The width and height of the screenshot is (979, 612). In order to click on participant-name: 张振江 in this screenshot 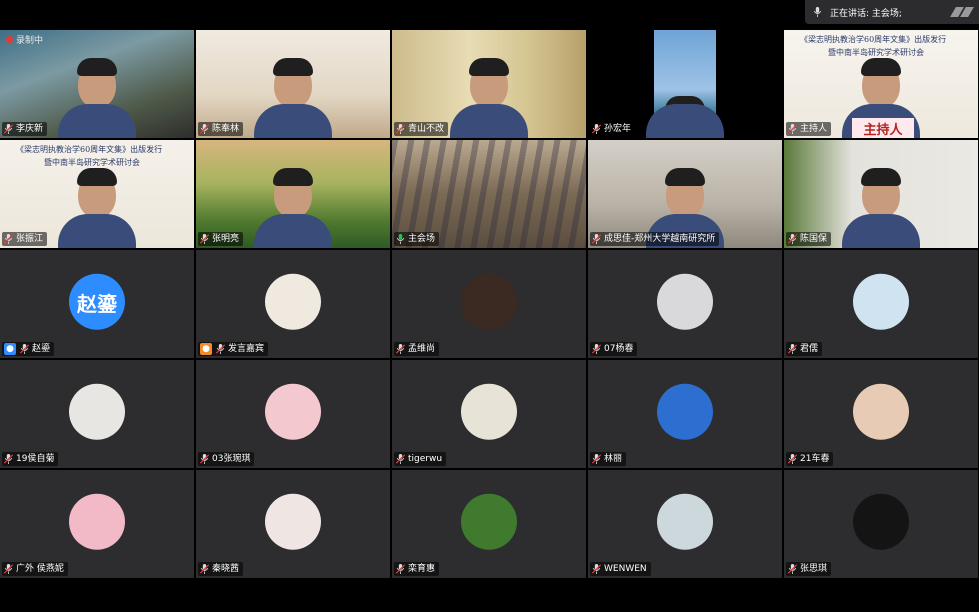, I will do `click(30, 239)`.